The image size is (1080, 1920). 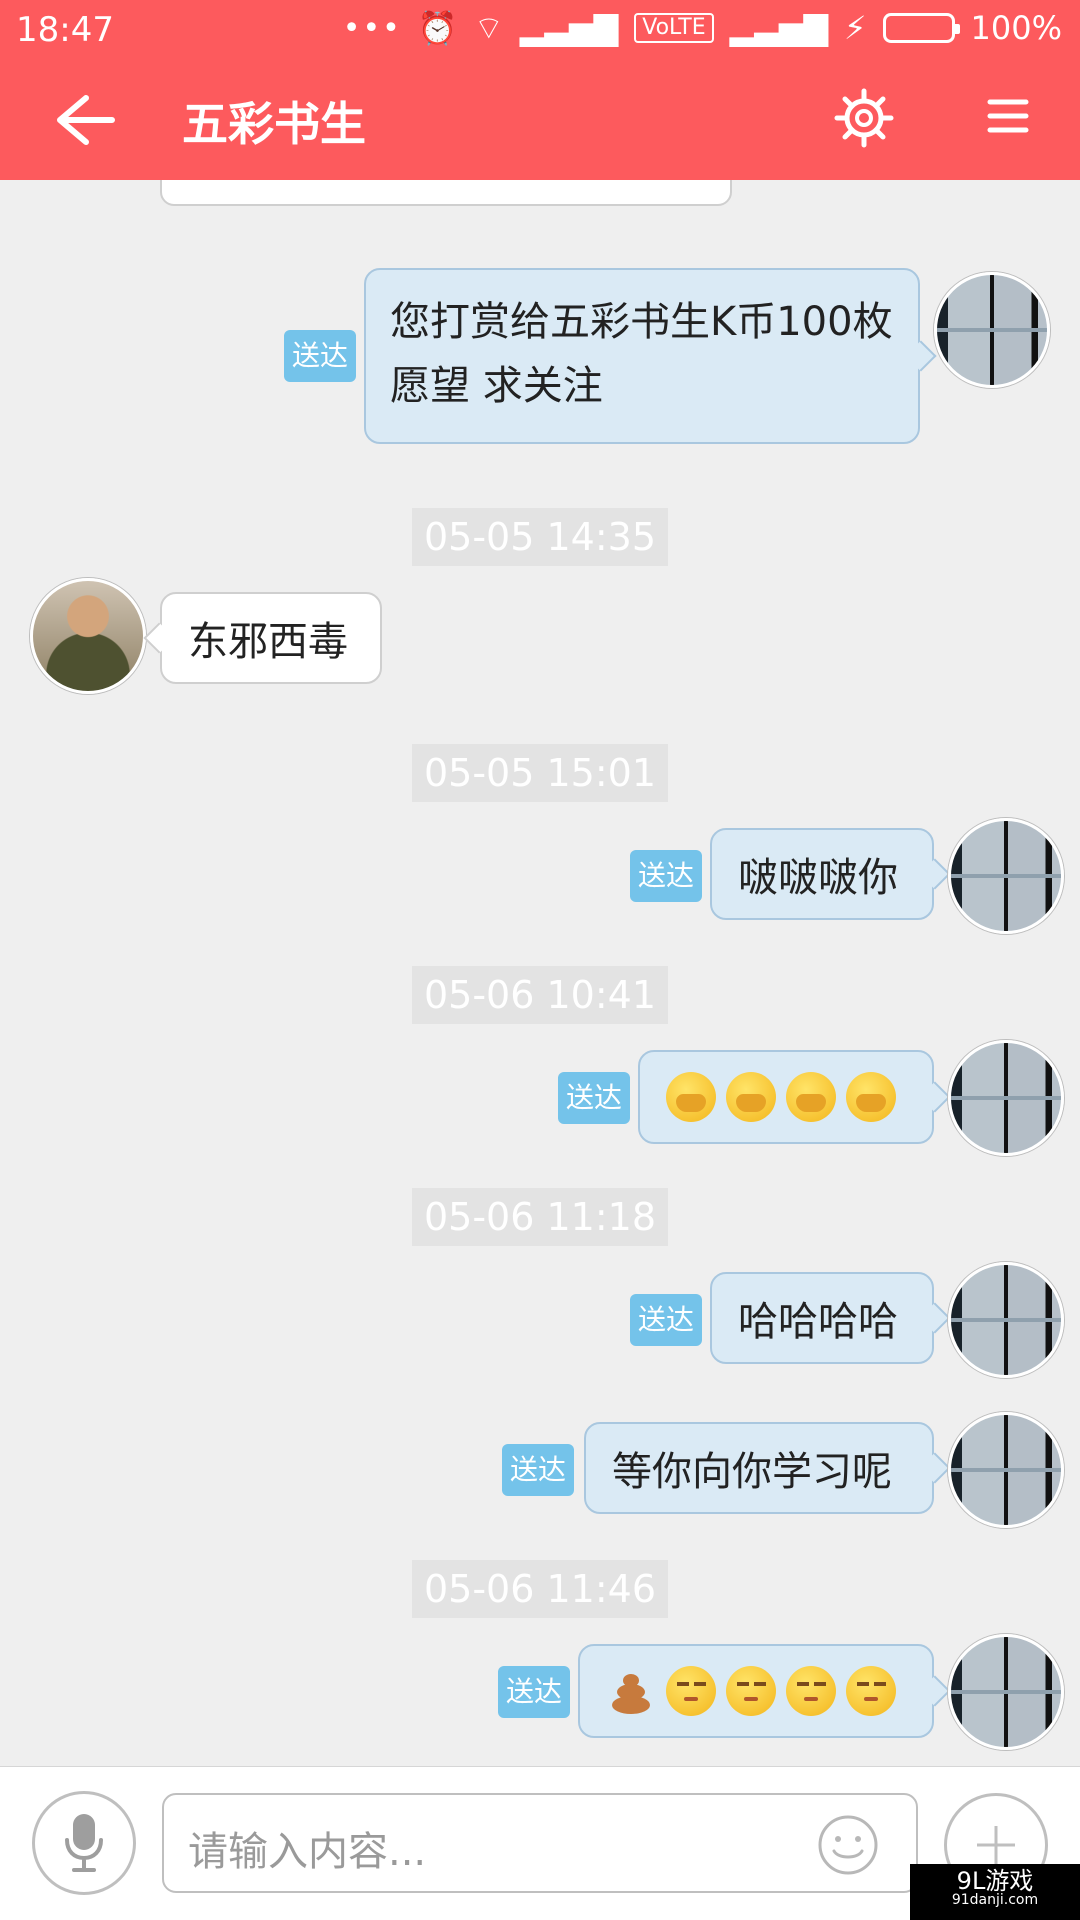 What do you see at coordinates (540, 120) in the screenshot?
I see `app-bar: 五彩书生` at bounding box center [540, 120].